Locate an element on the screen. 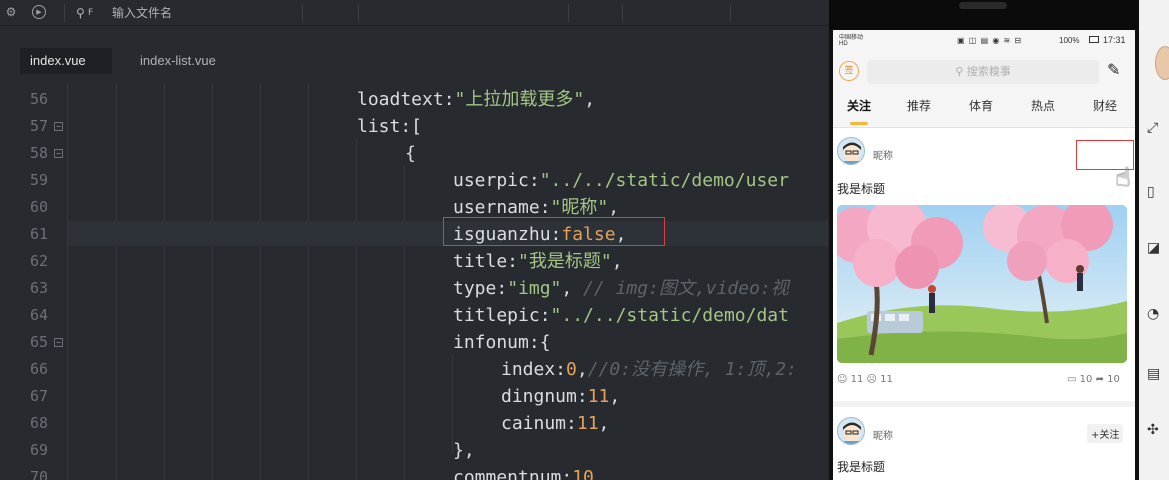 The width and height of the screenshot is (1169, 480). code-token: { is located at coordinates (410, 153).